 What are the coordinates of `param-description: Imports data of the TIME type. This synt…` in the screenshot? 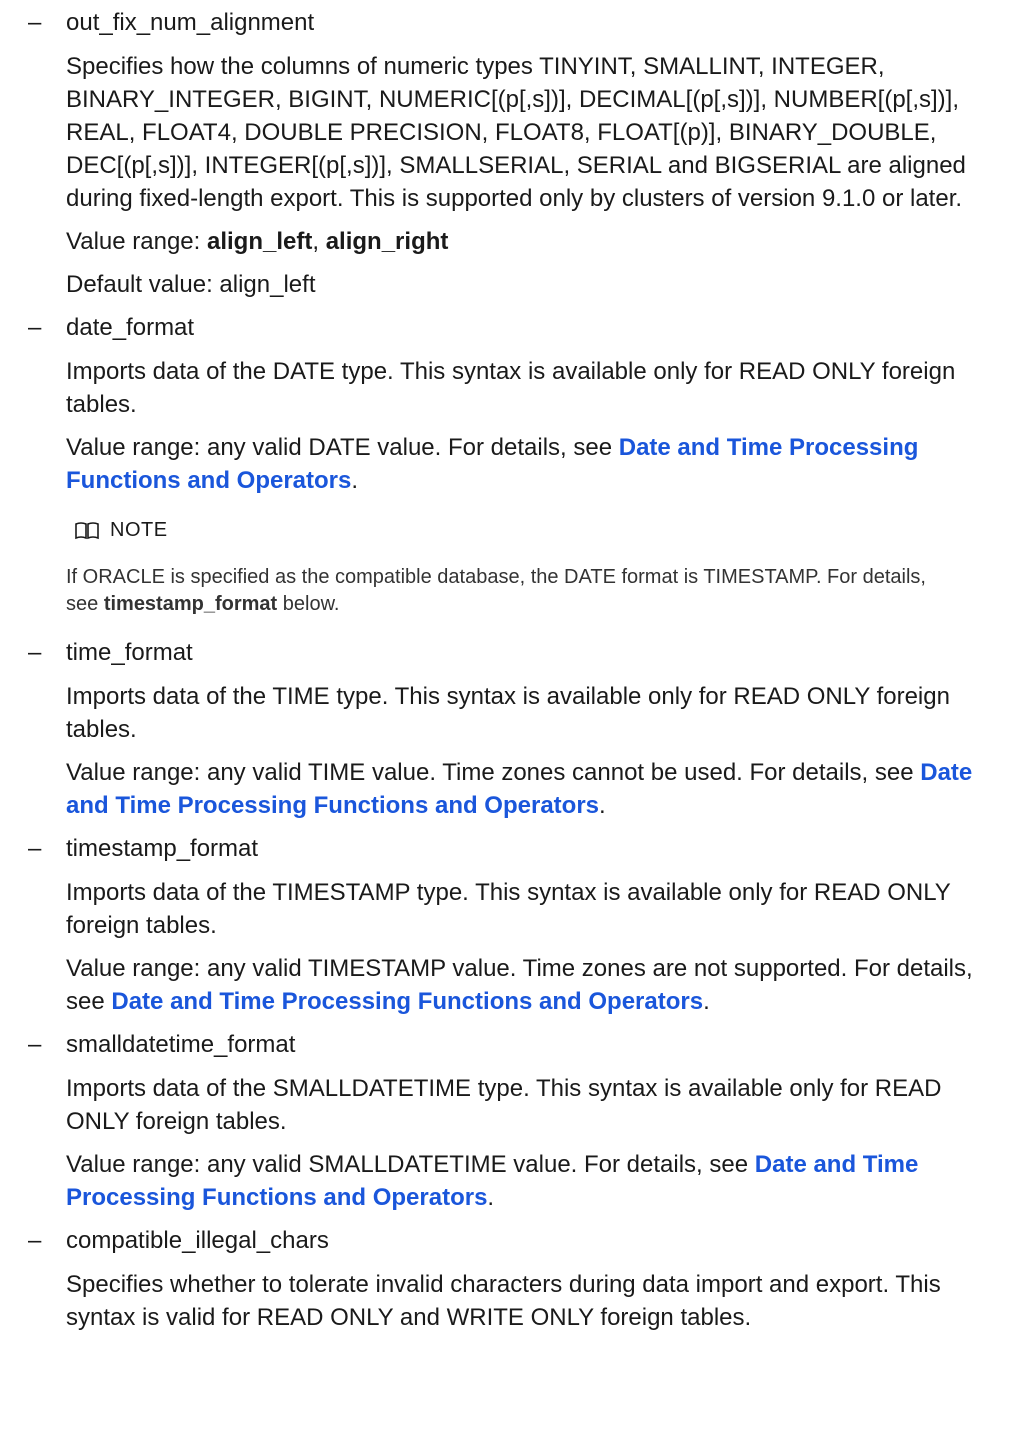 It's located at (508, 713).